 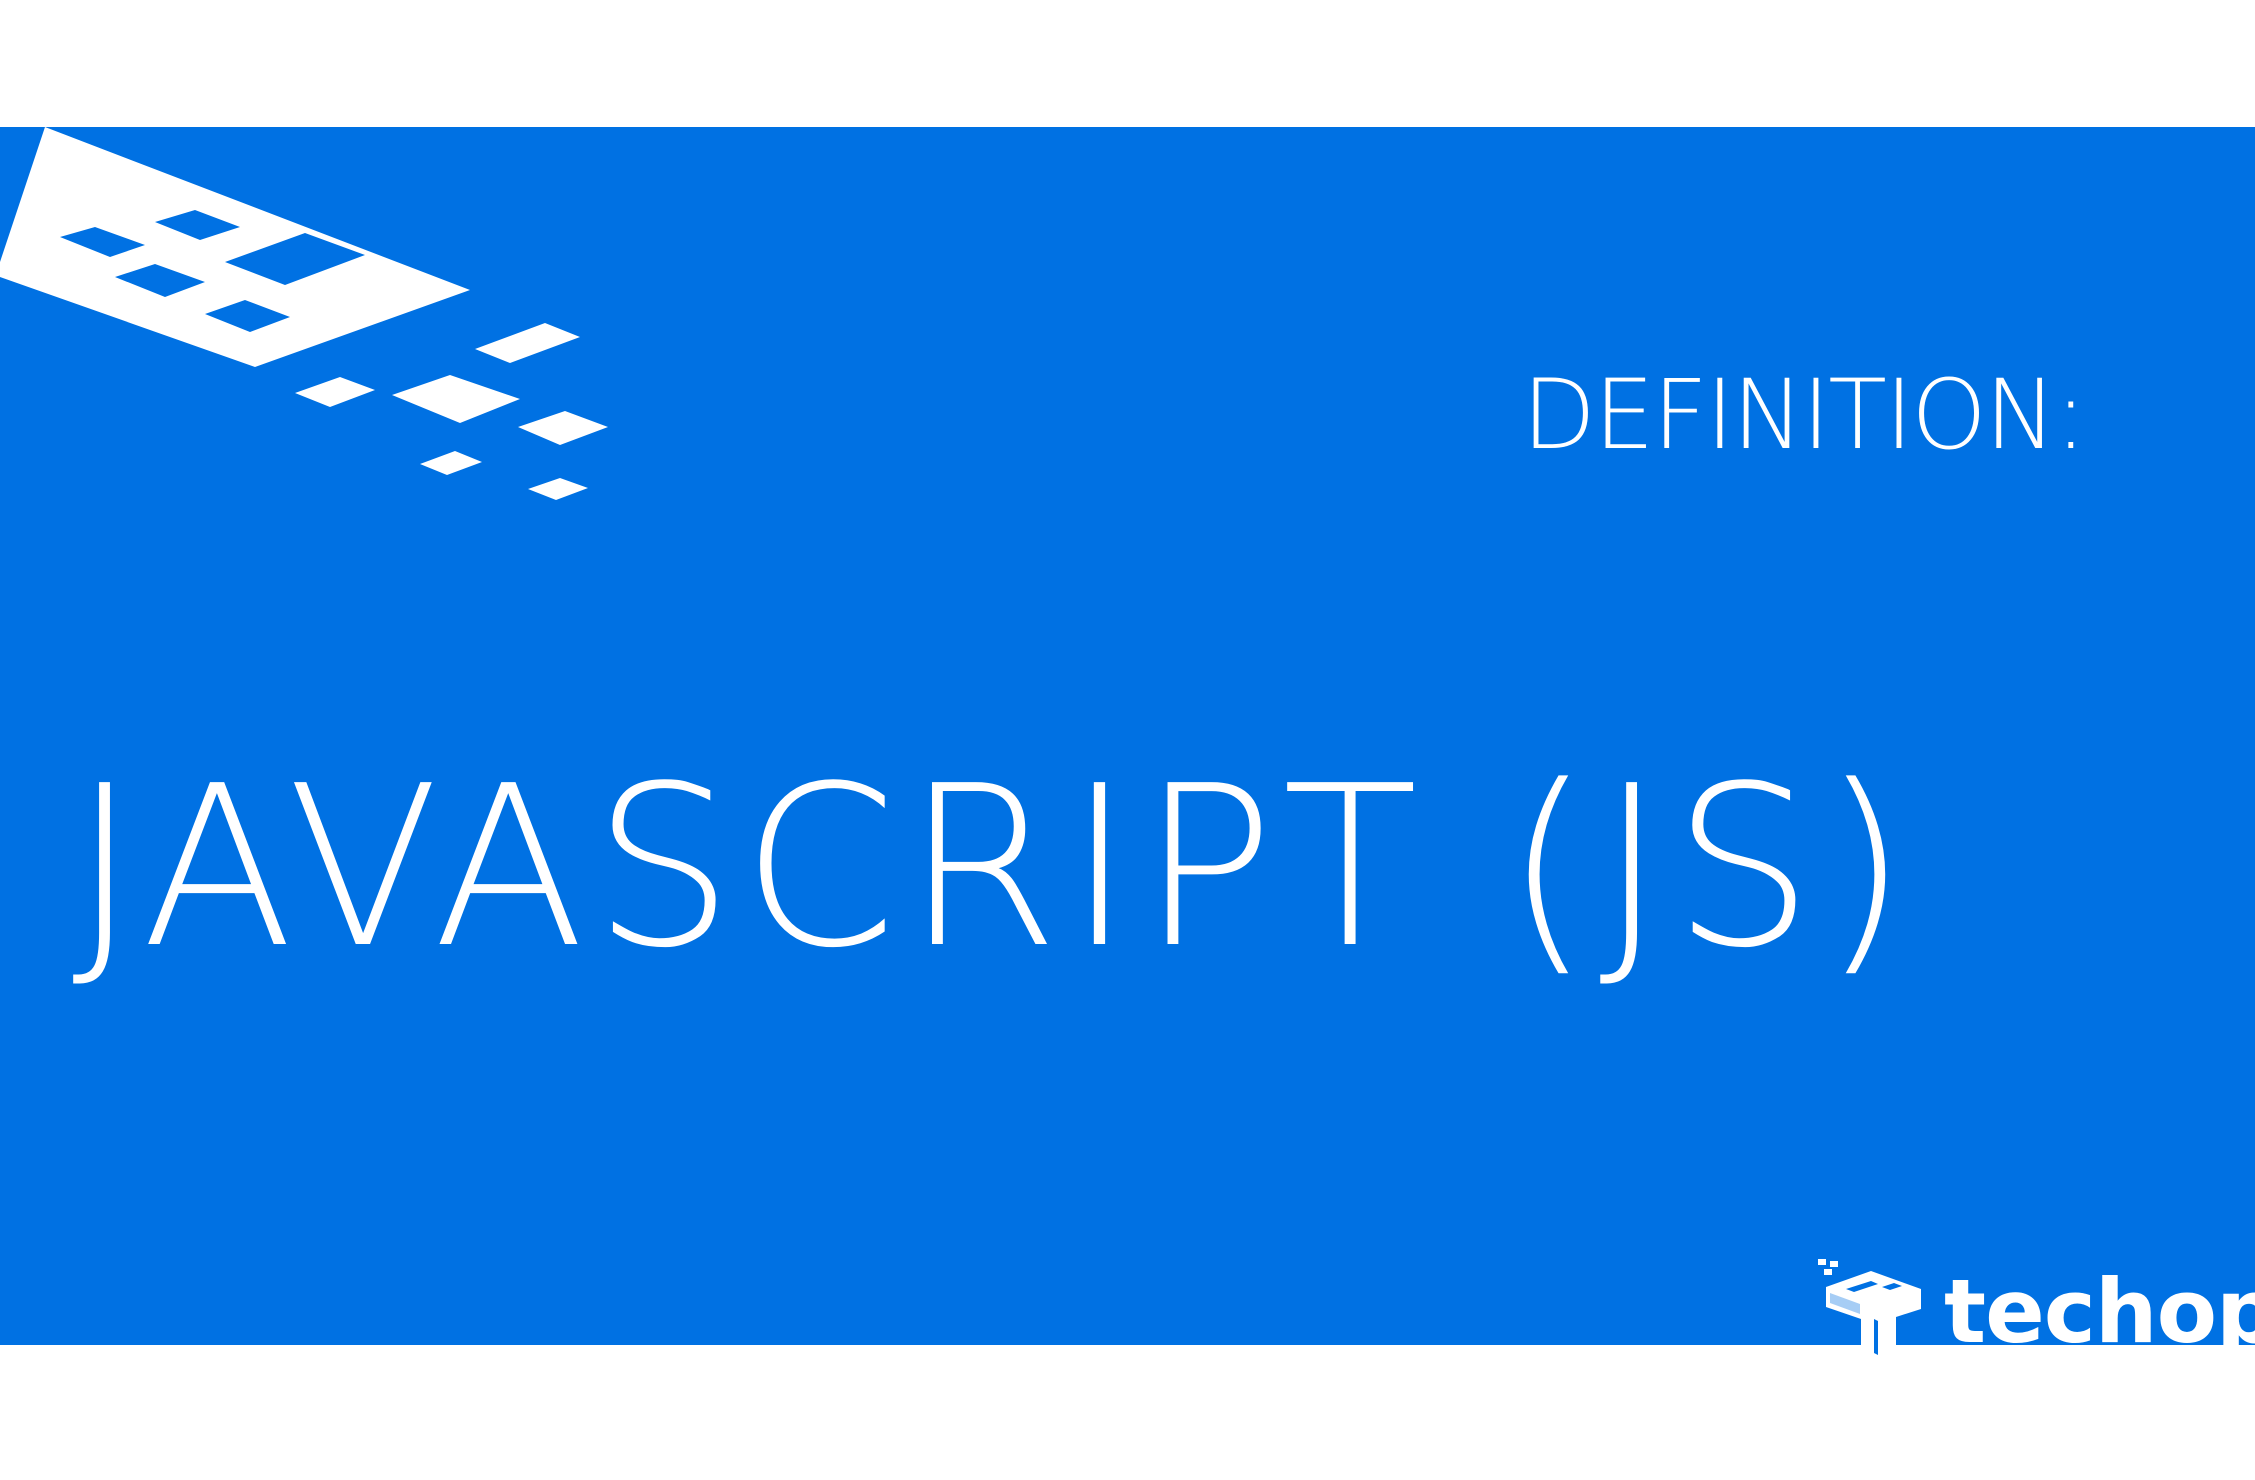 What do you see at coordinates (1804, 415) in the screenshot?
I see `definition-heading: DEFINITION:` at bounding box center [1804, 415].